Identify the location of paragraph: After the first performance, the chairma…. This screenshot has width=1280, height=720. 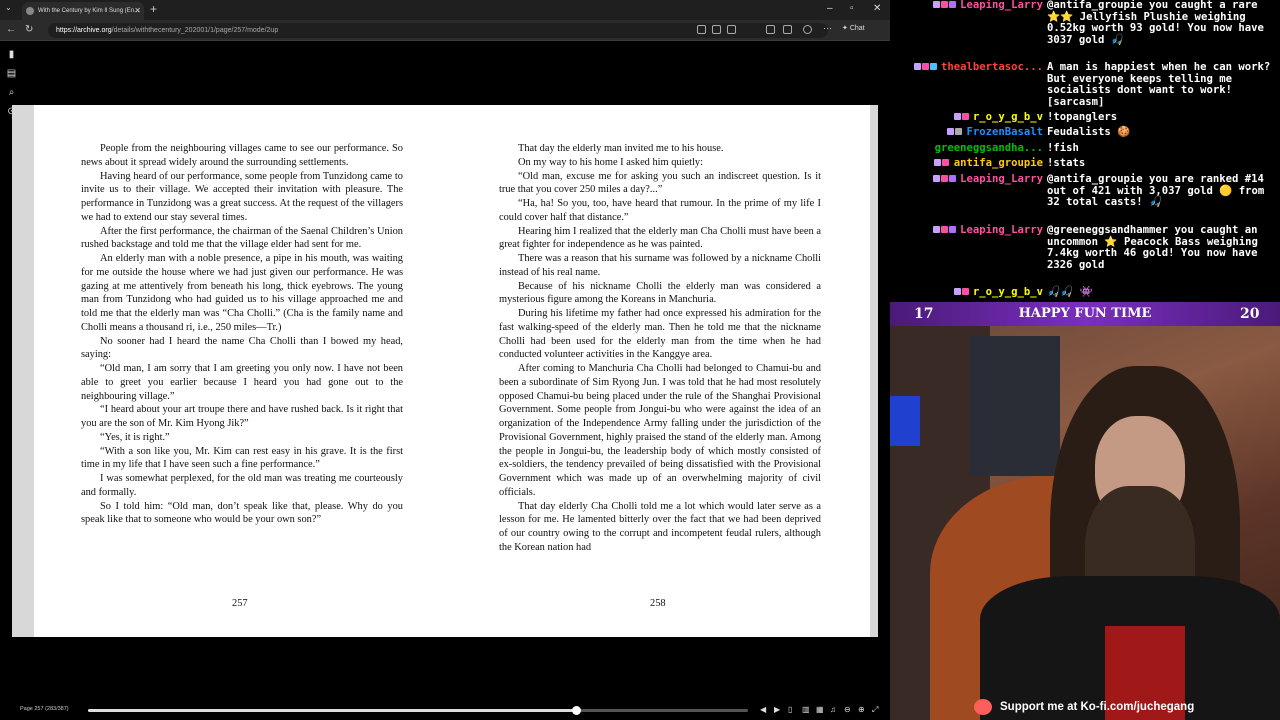
(242, 238).